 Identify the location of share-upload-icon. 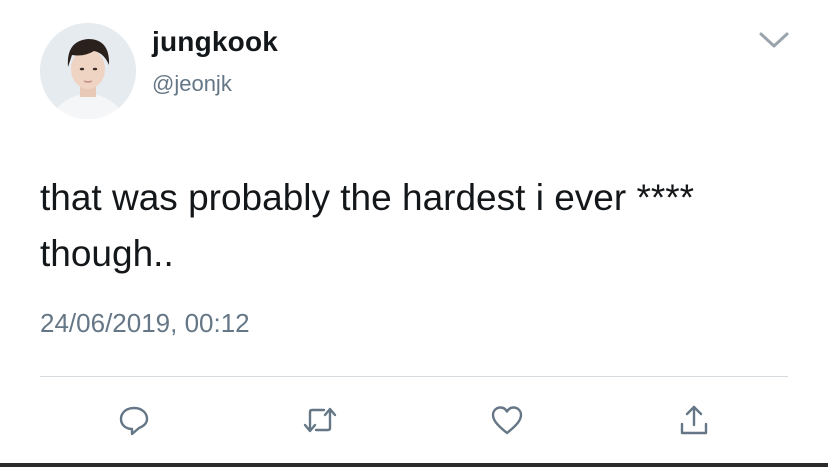
(694, 420).